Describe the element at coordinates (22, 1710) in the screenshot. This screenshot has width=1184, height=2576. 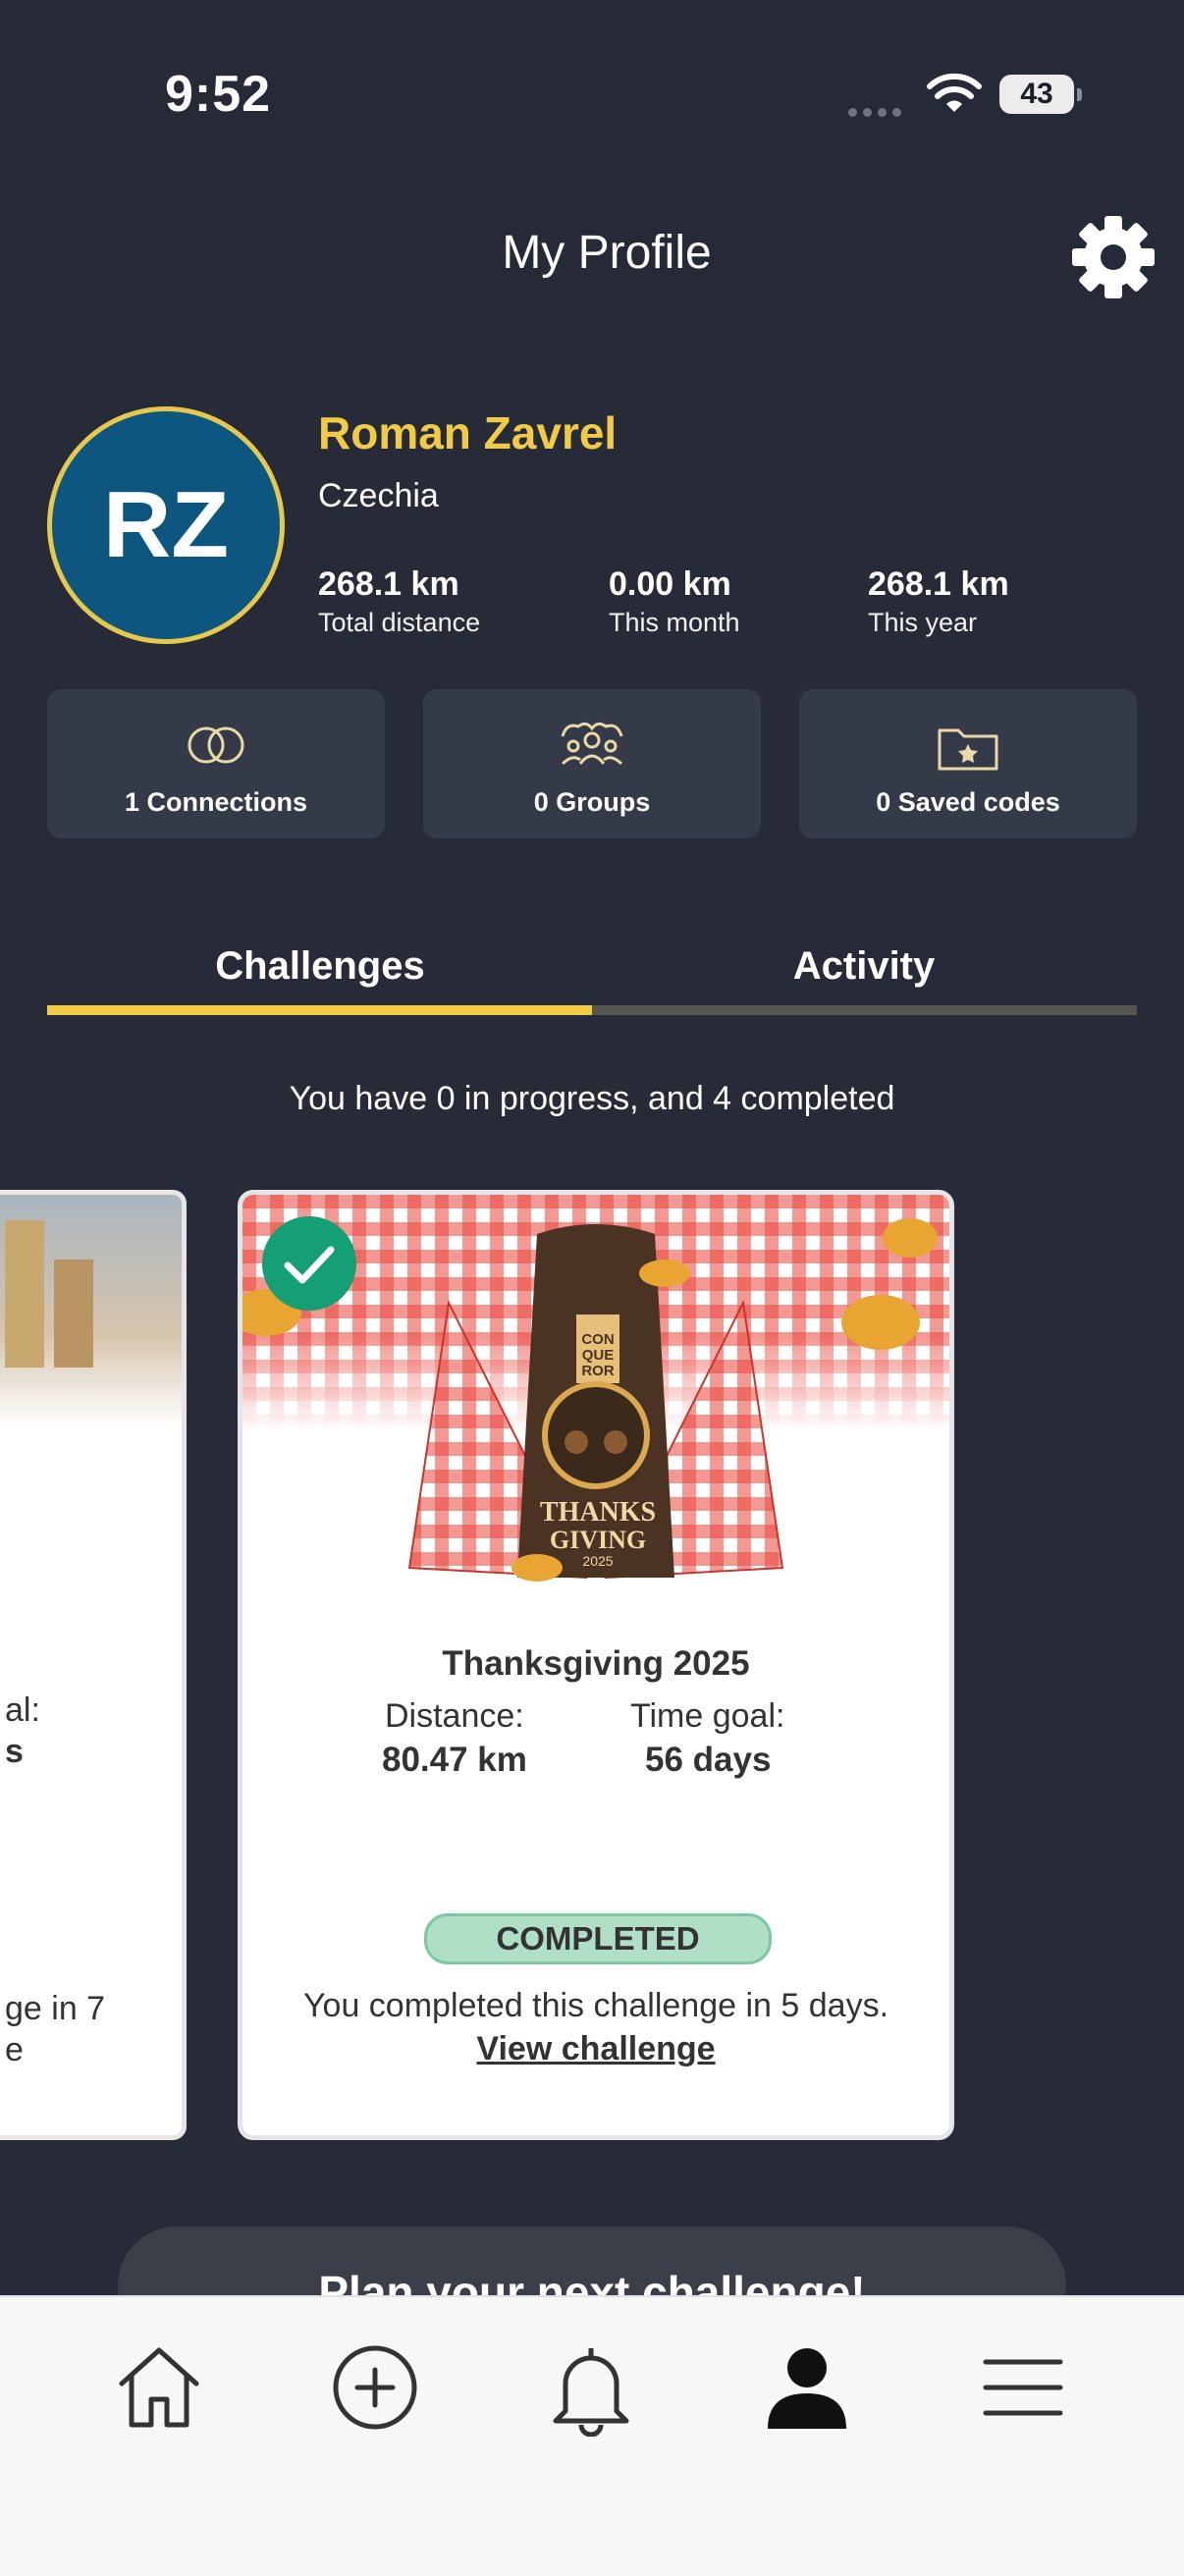
I see `card-meta-label: al:` at that location.